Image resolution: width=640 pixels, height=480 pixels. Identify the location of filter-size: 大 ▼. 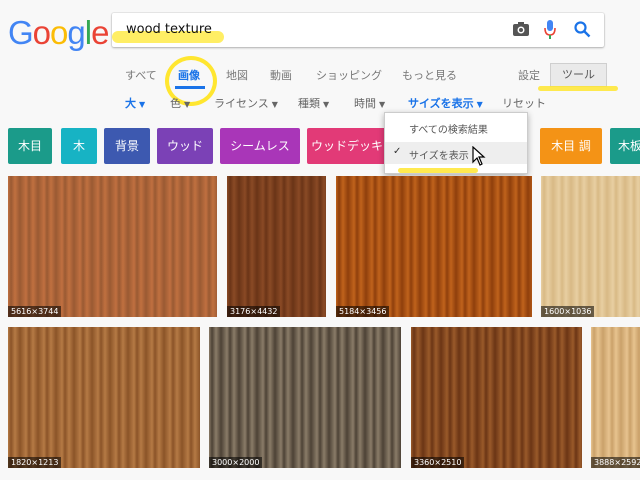
(135, 103).